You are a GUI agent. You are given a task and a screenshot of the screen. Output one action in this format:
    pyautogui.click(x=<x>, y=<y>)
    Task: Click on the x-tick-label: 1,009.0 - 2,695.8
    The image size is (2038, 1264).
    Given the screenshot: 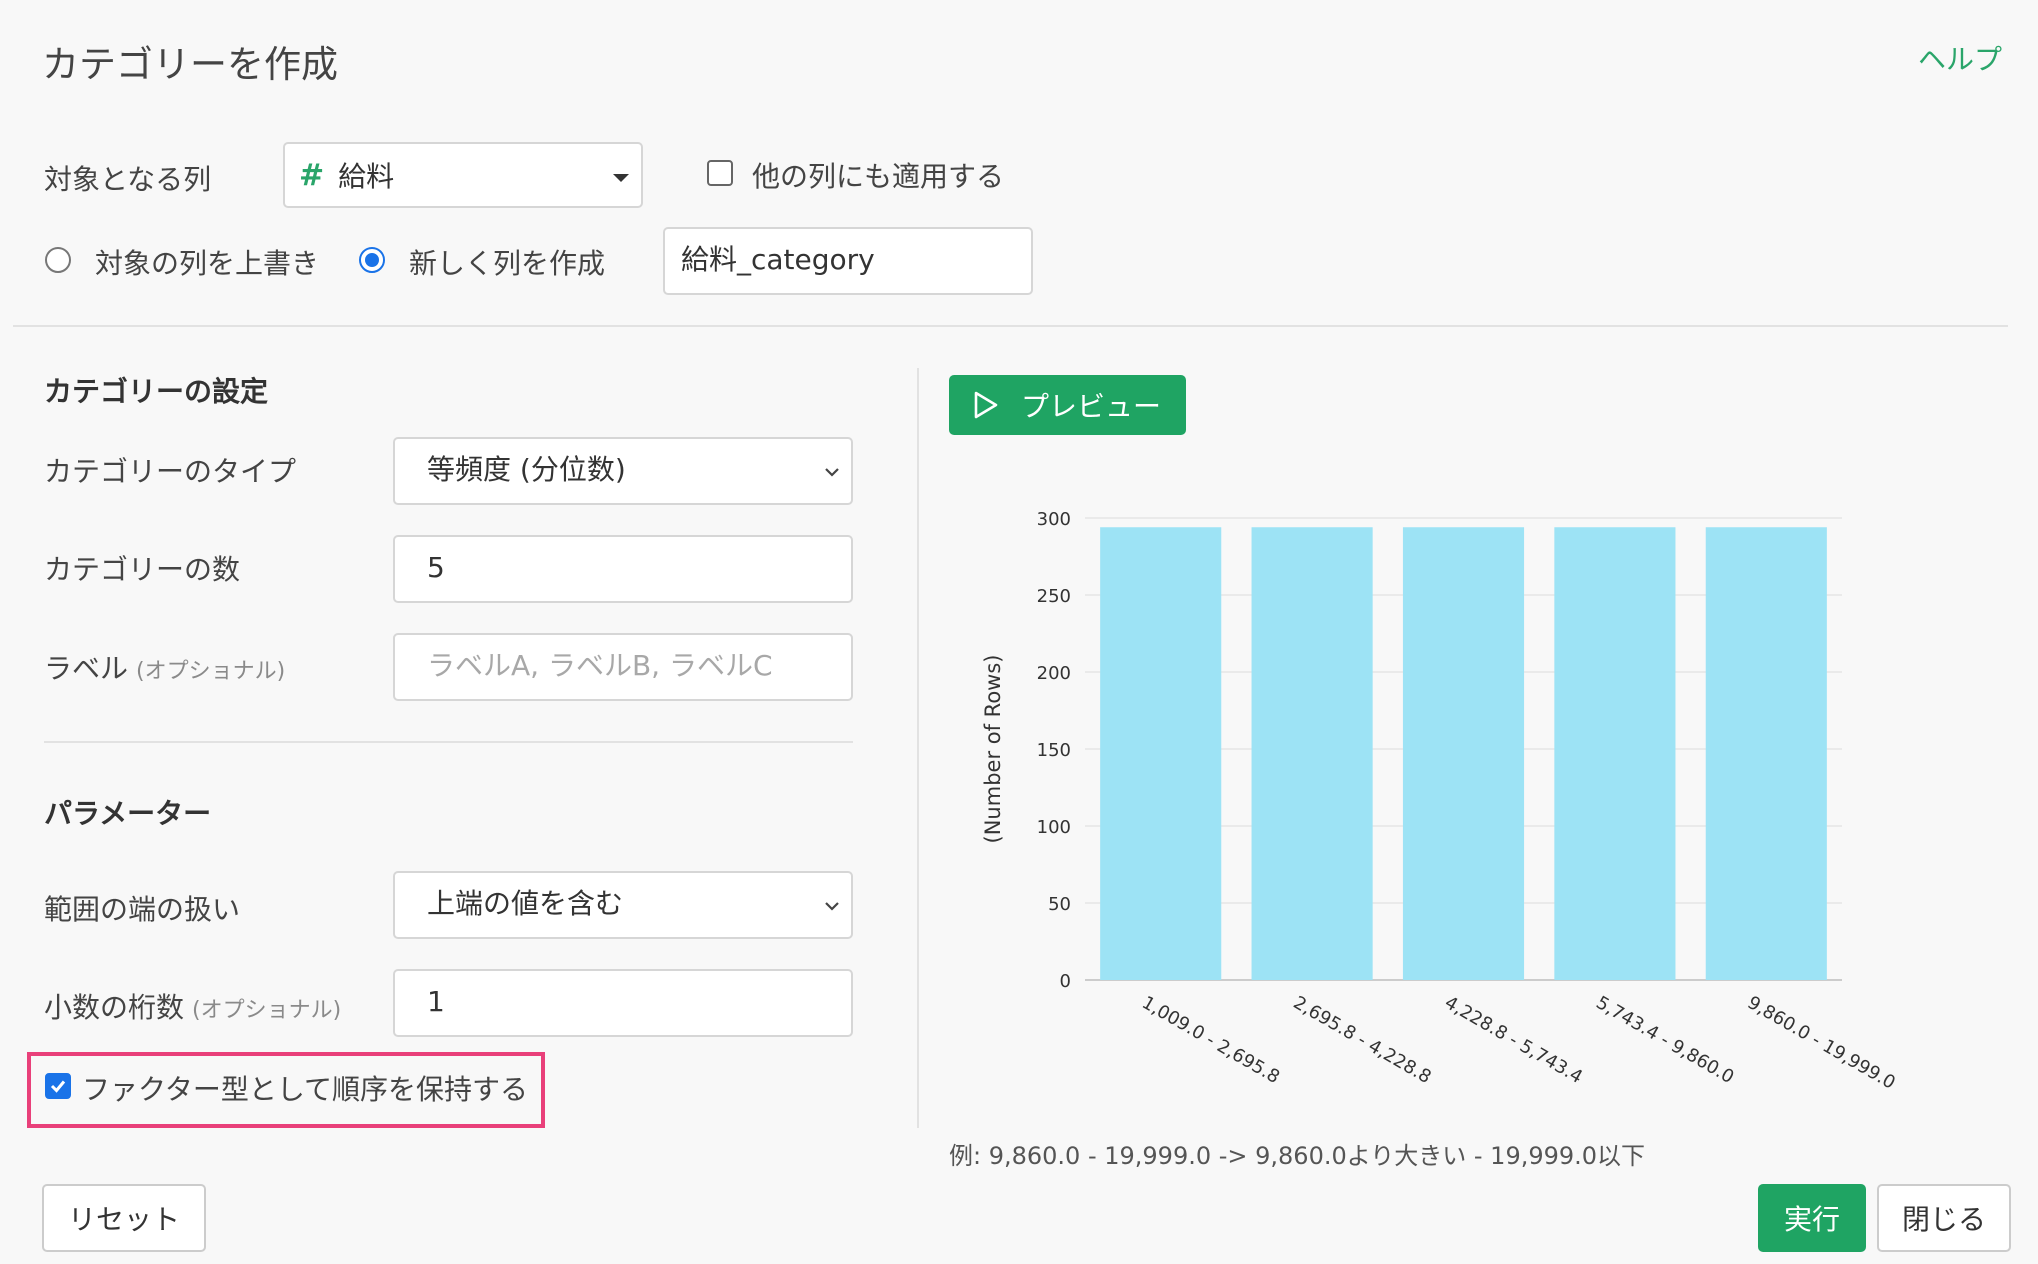 What is the action you would take?
    pyautogui.click(x=1210, y=1040)
    